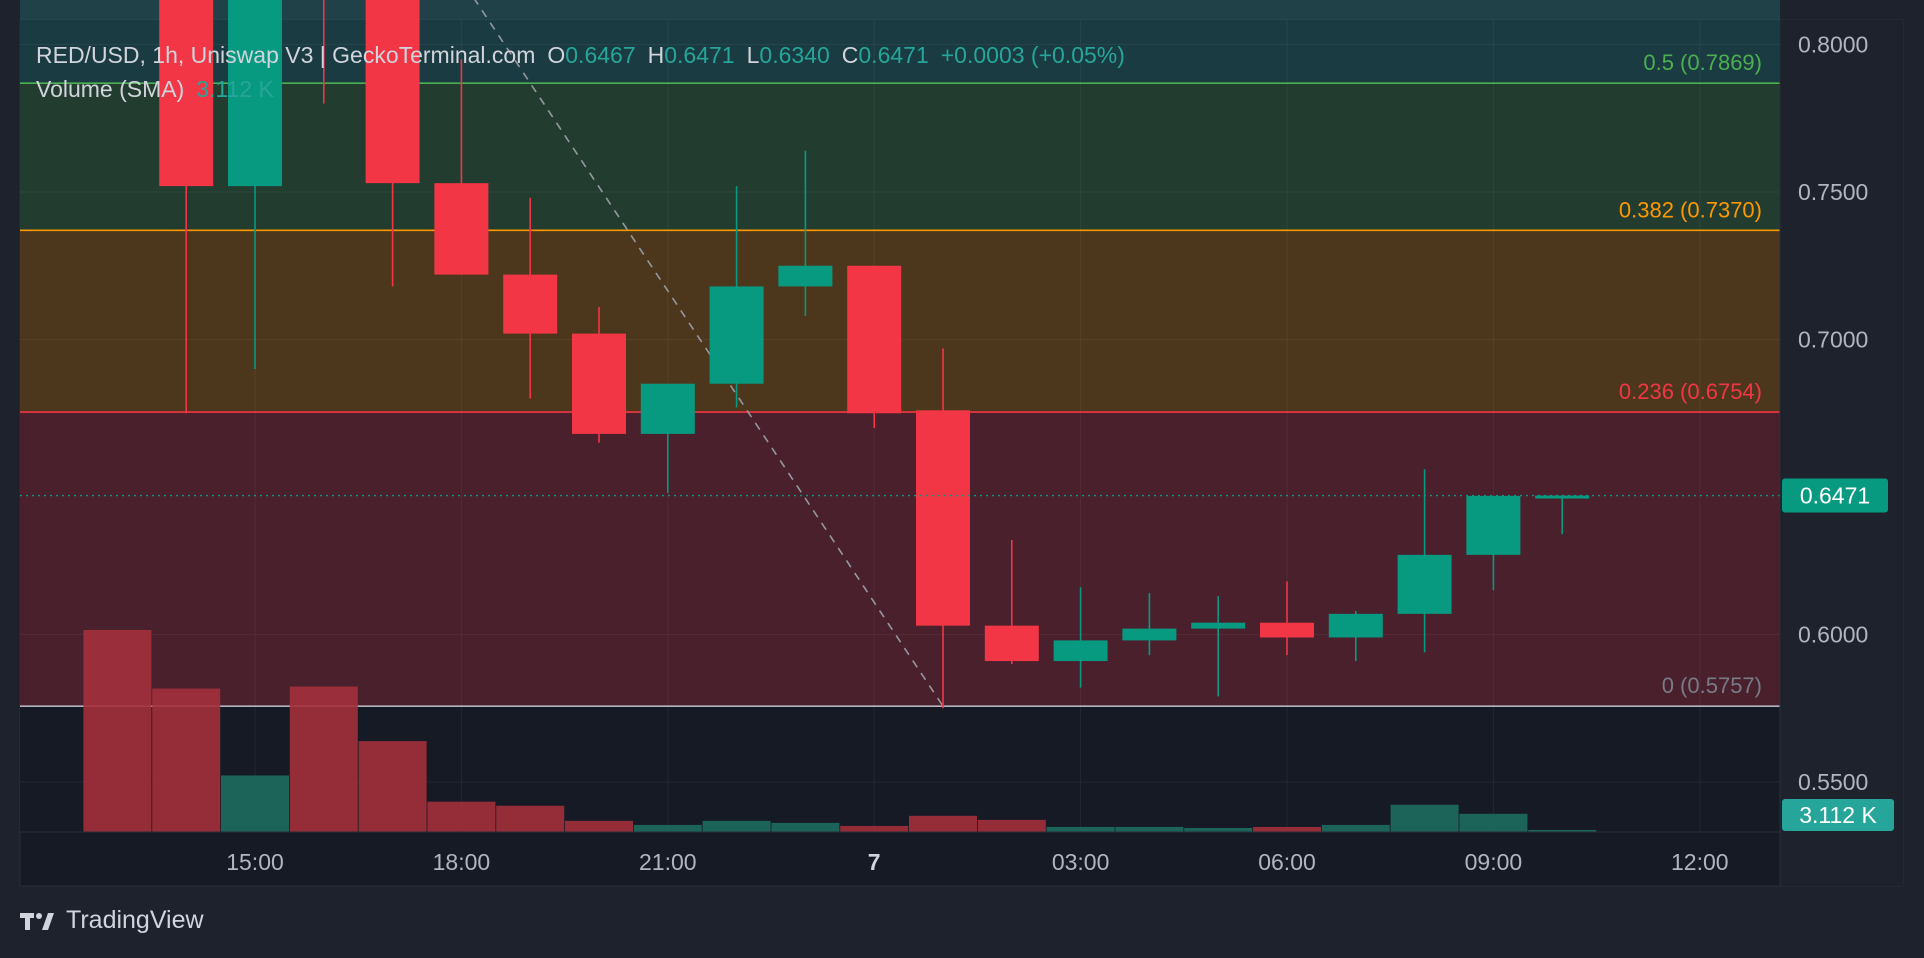  What do you see at coordinates (1702, 62) in the screenshot?
I see `fib-level-label-0.5: 0.5 (0.7869)` at bounding box center [1702, 62].